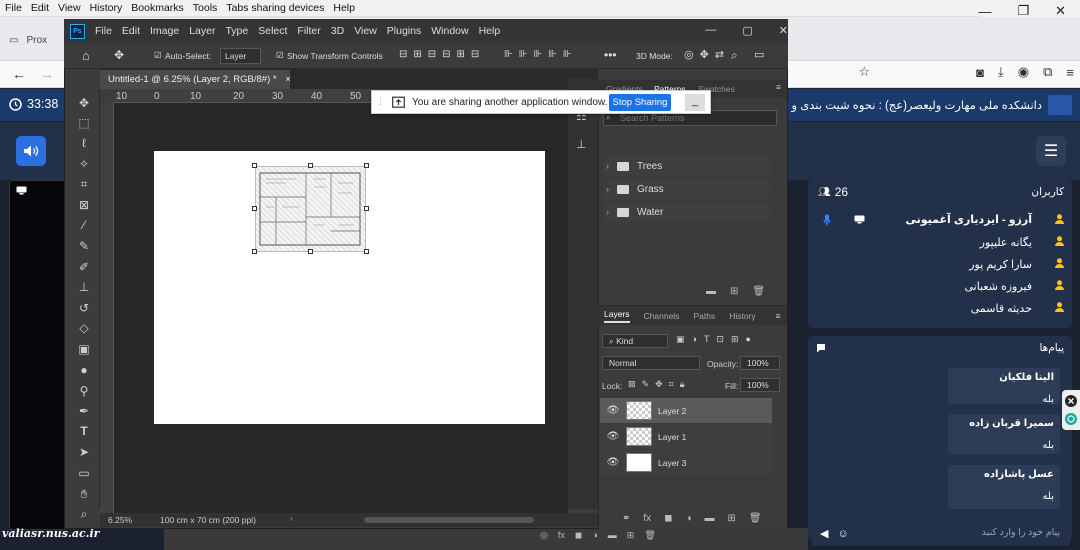 The height and width of the screenshot is (550, 1080). I want to click on mask-icon: ◼, so click(668, 518).